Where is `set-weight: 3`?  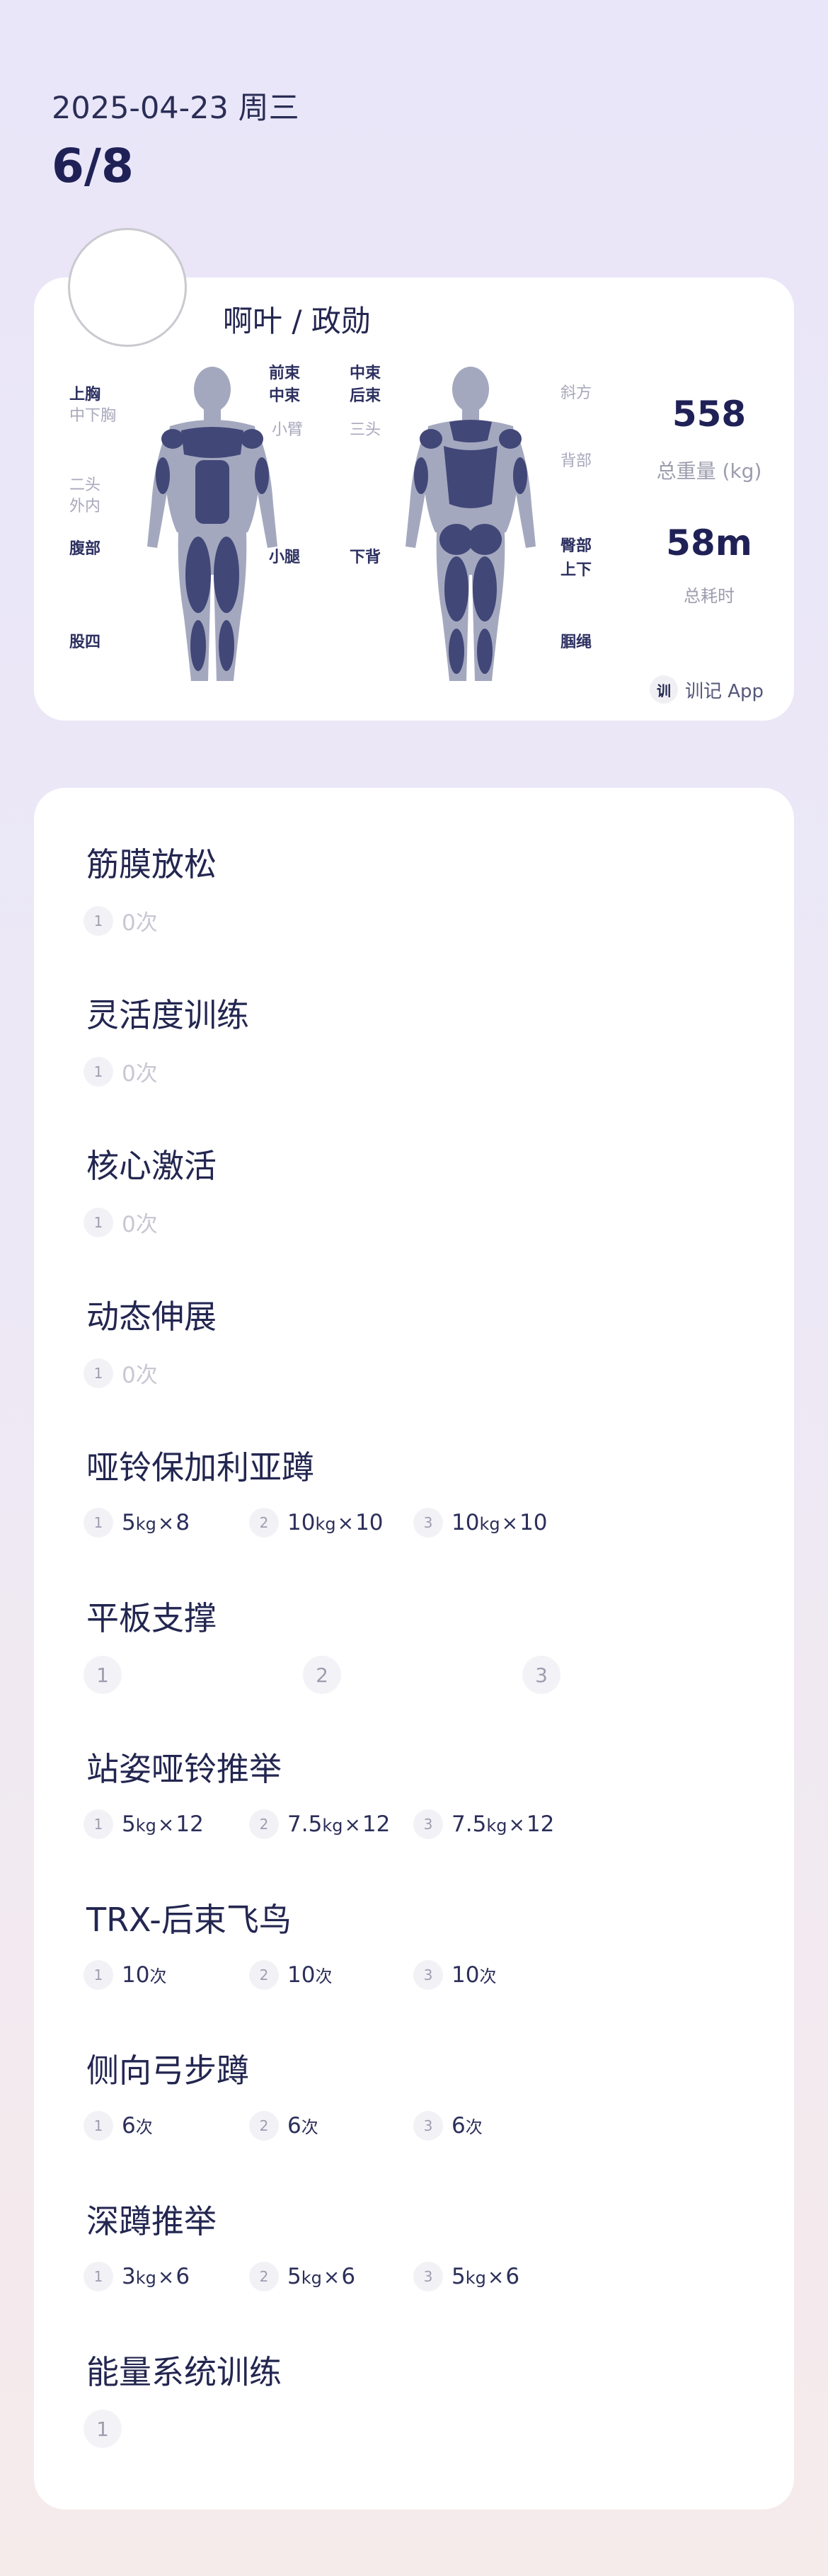
set-weight: 3 is located at coordinates (129, 2276).